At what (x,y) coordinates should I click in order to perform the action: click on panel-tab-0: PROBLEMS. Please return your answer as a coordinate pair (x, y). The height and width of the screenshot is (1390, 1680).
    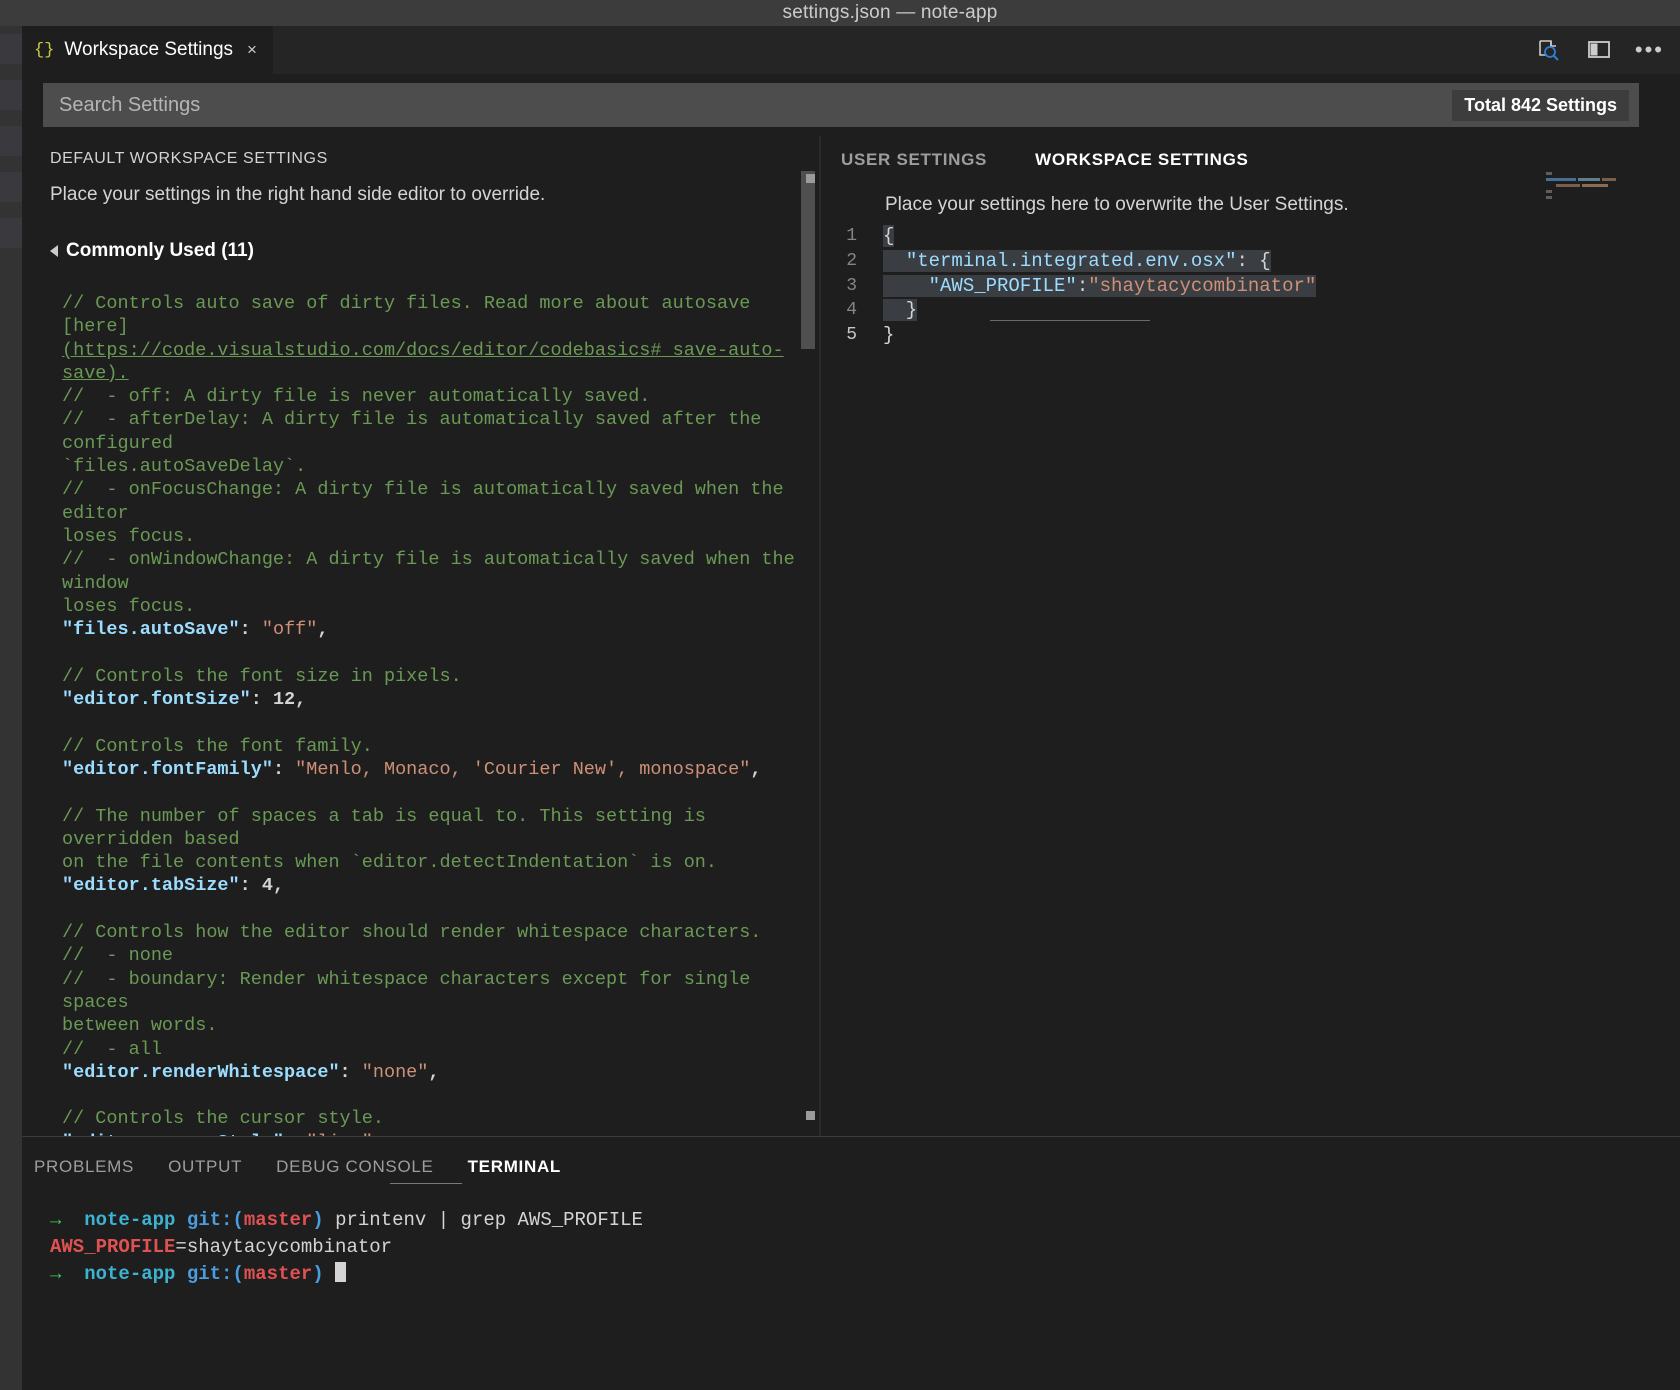
    Looking at the image, I should click on (84, 1171).